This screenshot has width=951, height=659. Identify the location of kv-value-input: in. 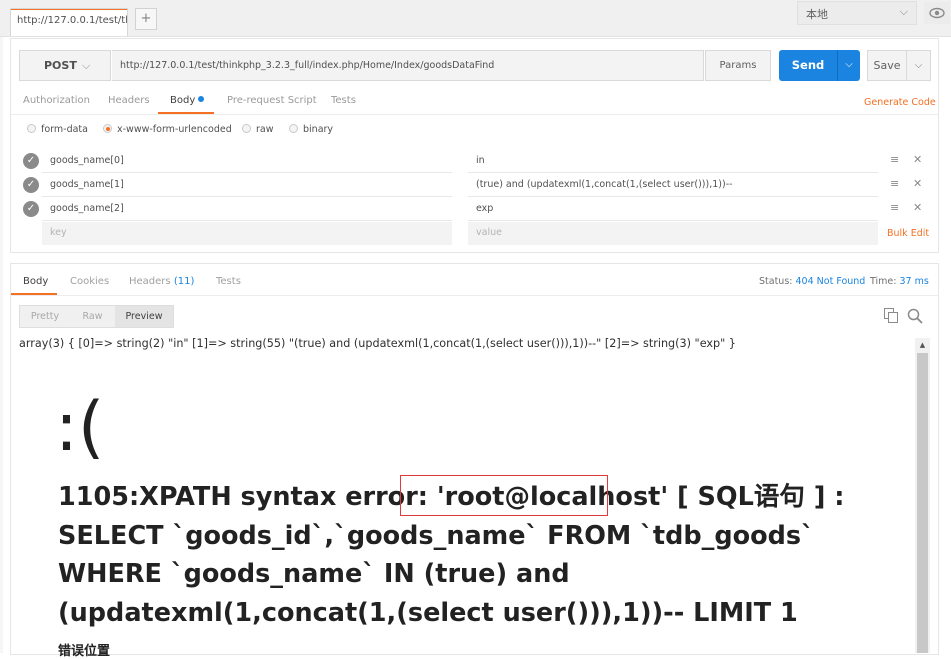
(673, 161).